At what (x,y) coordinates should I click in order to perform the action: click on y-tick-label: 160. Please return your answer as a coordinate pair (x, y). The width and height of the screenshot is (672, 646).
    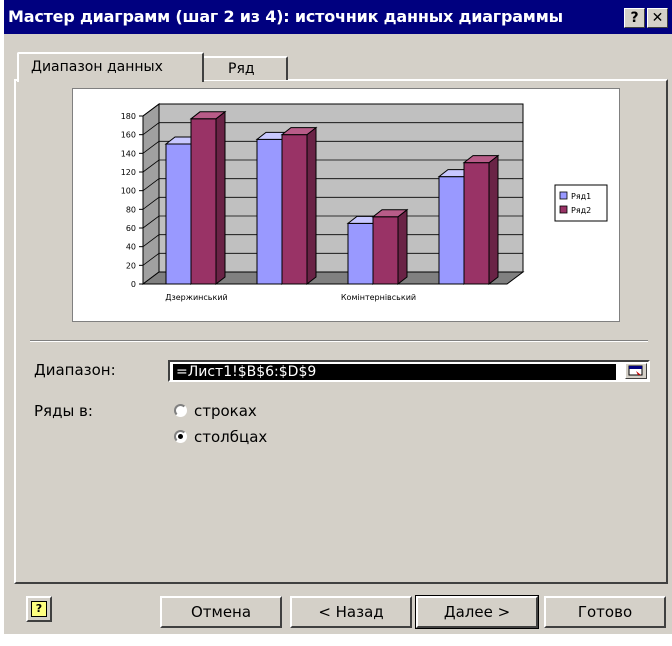
    Looking at the image, I should click on (128, 135).